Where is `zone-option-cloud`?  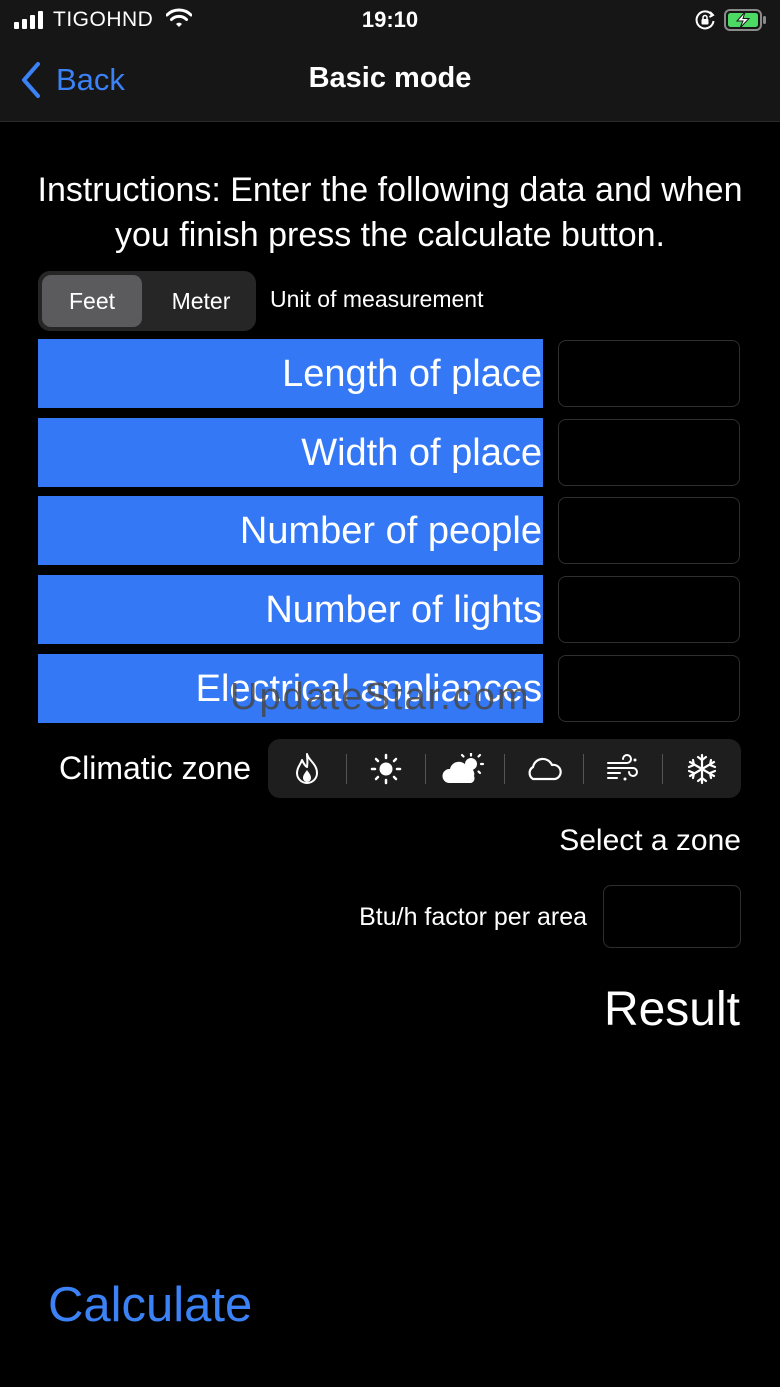 zone-option-cloud is located at coordinates (544, 768).